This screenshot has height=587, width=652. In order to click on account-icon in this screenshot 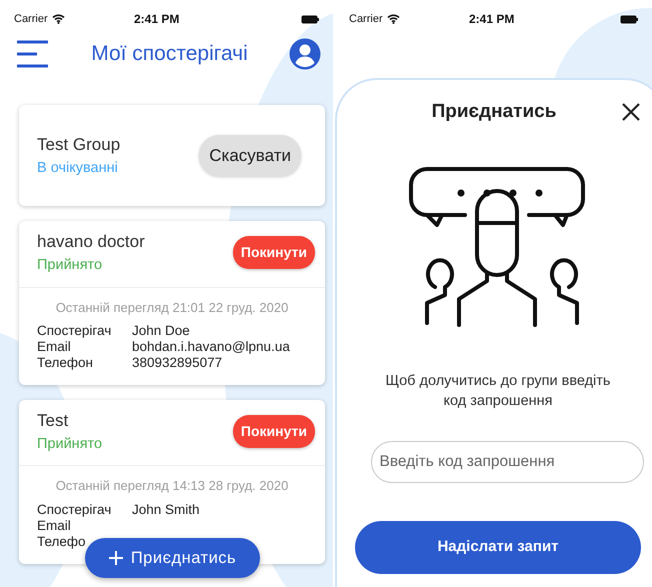, I will do `click(305, 54)`.